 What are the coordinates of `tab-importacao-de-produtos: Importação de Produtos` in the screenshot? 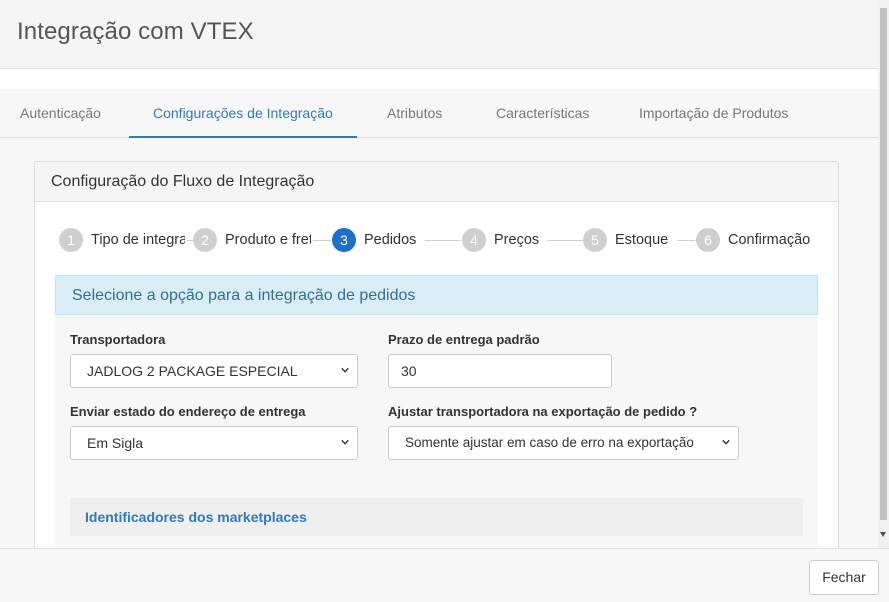 It's located at (713, 113).